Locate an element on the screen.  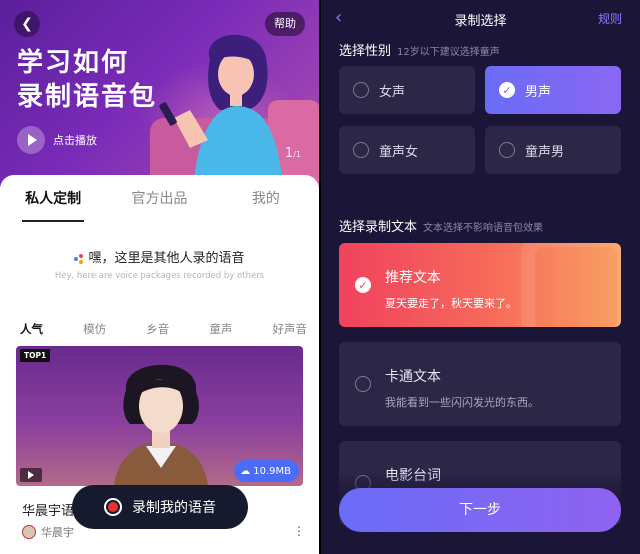
play-icon is located at coordinates (31, 140).